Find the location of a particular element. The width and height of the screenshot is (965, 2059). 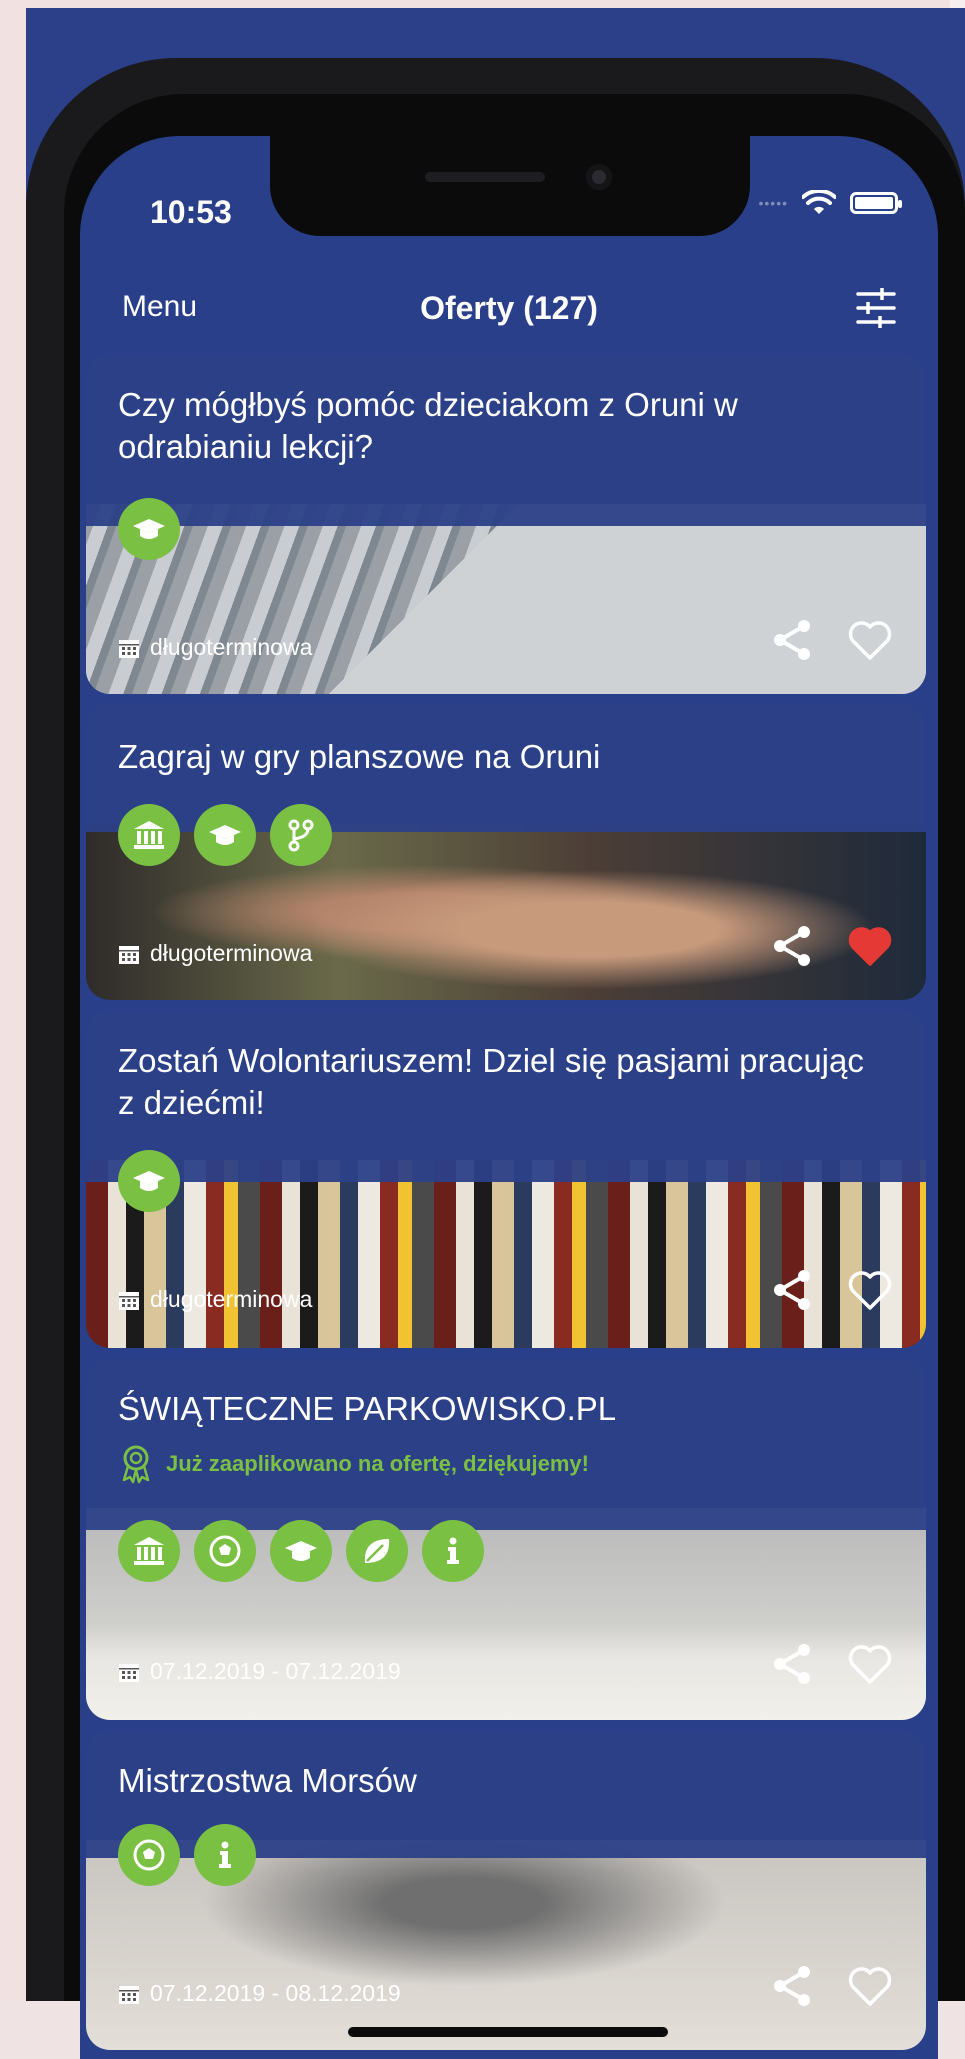

award-icon is located at coordinates (136, 1464).